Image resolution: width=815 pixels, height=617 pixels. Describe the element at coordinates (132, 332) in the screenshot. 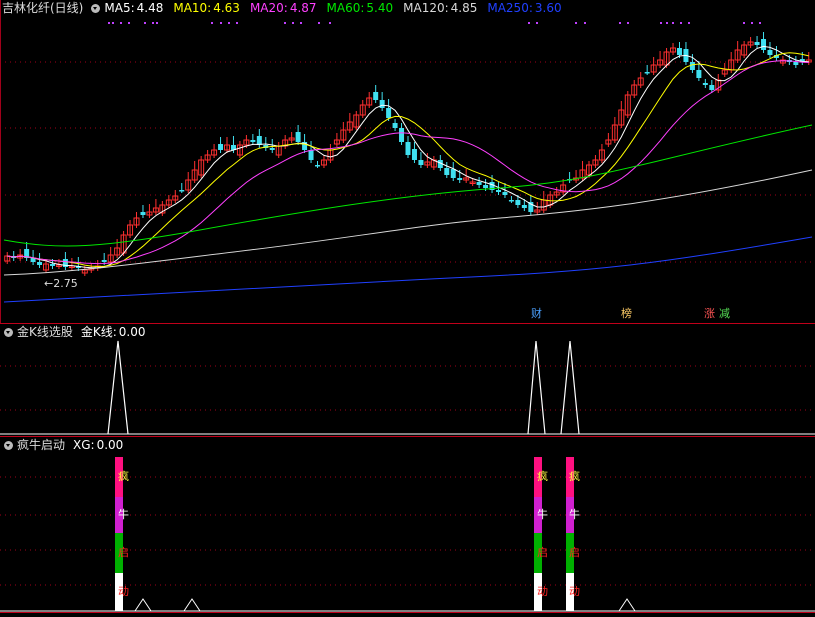

I see `golden-k-value: 0.00` at that location.